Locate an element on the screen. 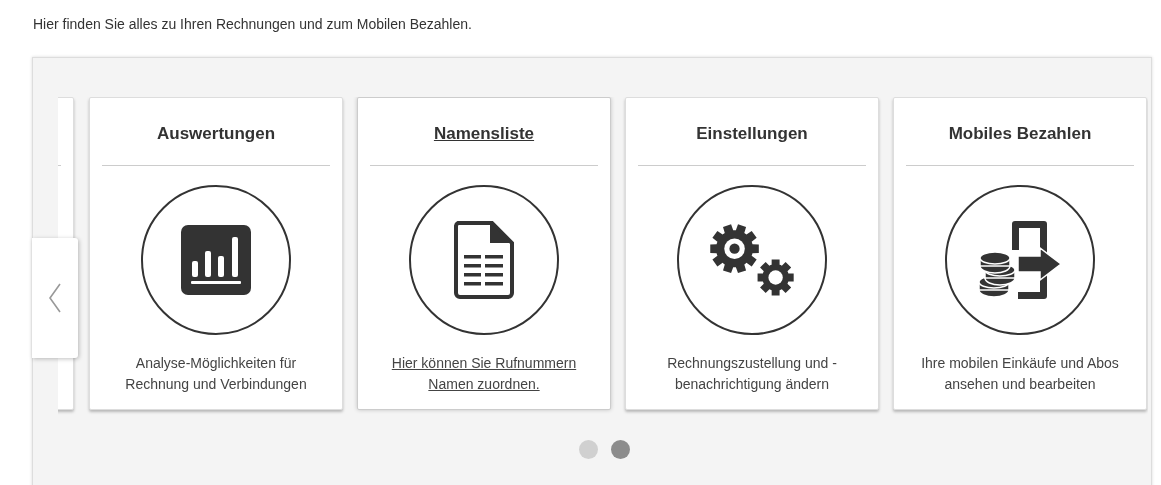 This screenshot has width=1161, height=485. card-description: Rechnungszustellung und -benachrichtigung ändern is located at coordinates (752, 374).